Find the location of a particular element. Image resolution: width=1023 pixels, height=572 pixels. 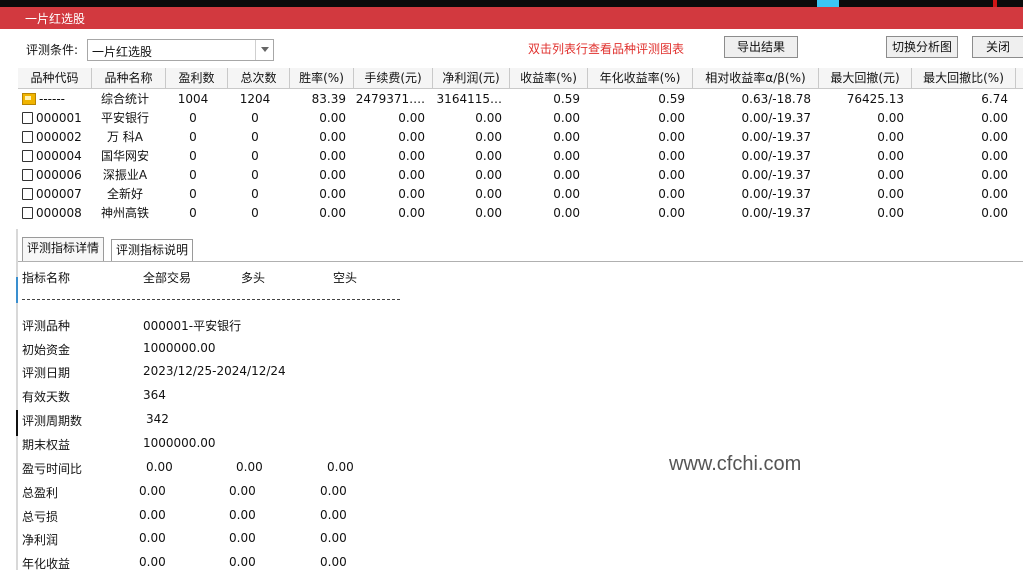

metric-all: 0.00 is located at coordinates (152, 490).